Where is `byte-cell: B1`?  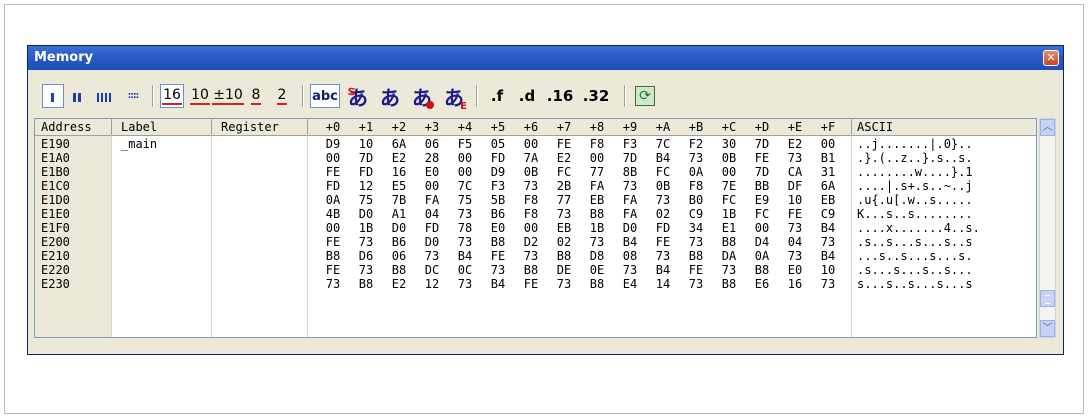
byte-cell: B1 is located at coordinates (828, 158).